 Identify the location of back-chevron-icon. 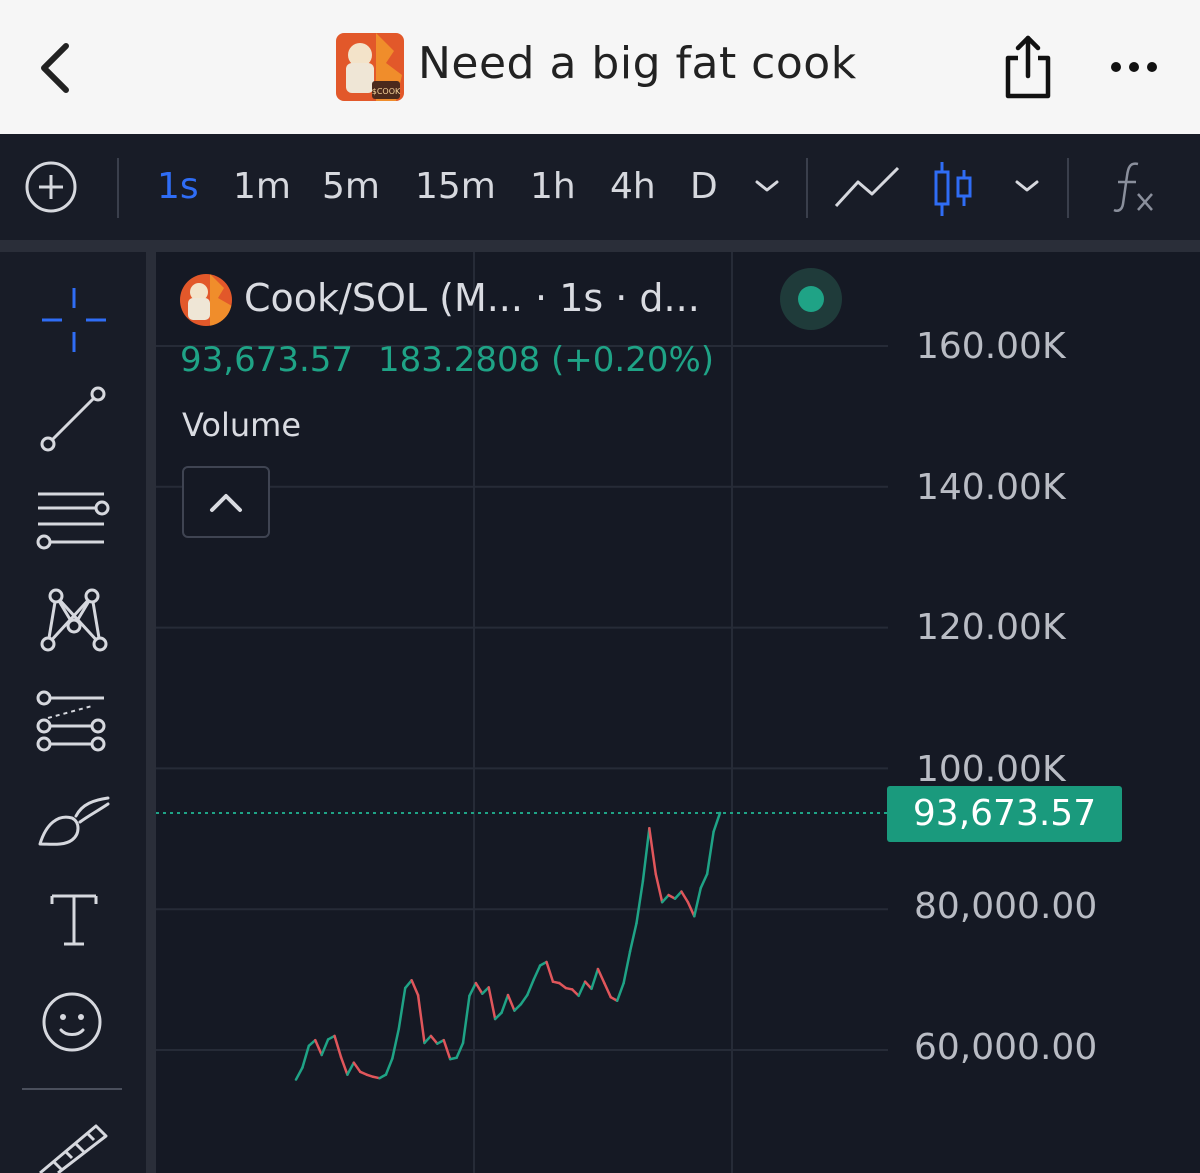
(56, 68).